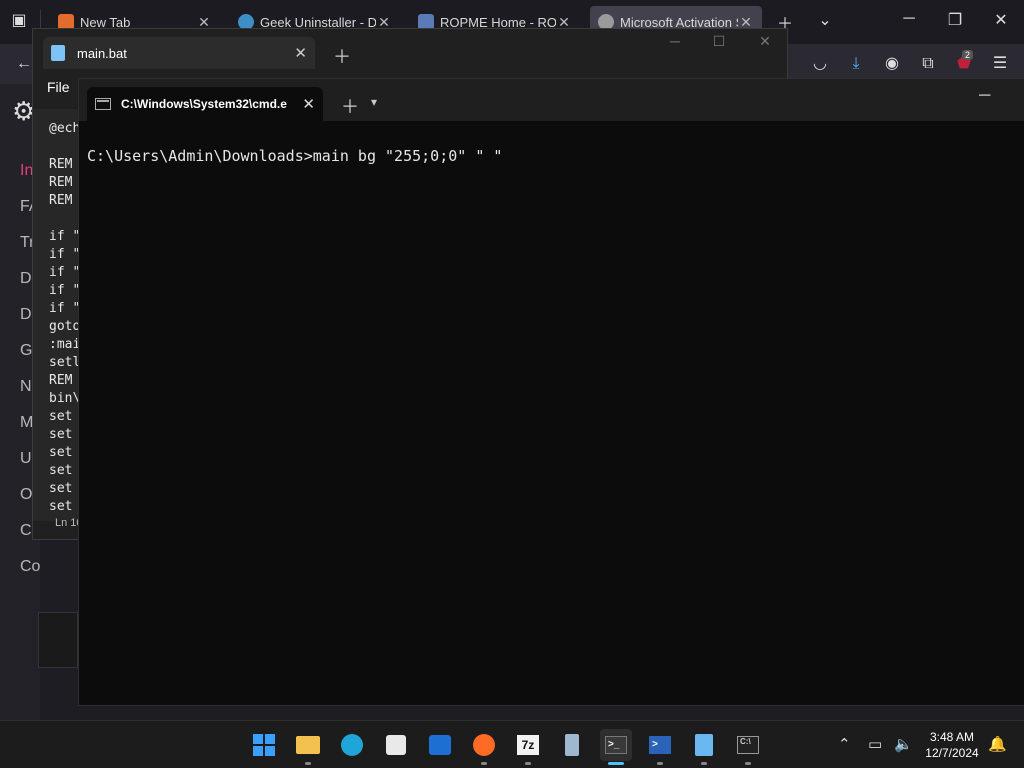 The image size is (1024, 768). I want to click on taskbar-app-outlook, so click(440, 745).